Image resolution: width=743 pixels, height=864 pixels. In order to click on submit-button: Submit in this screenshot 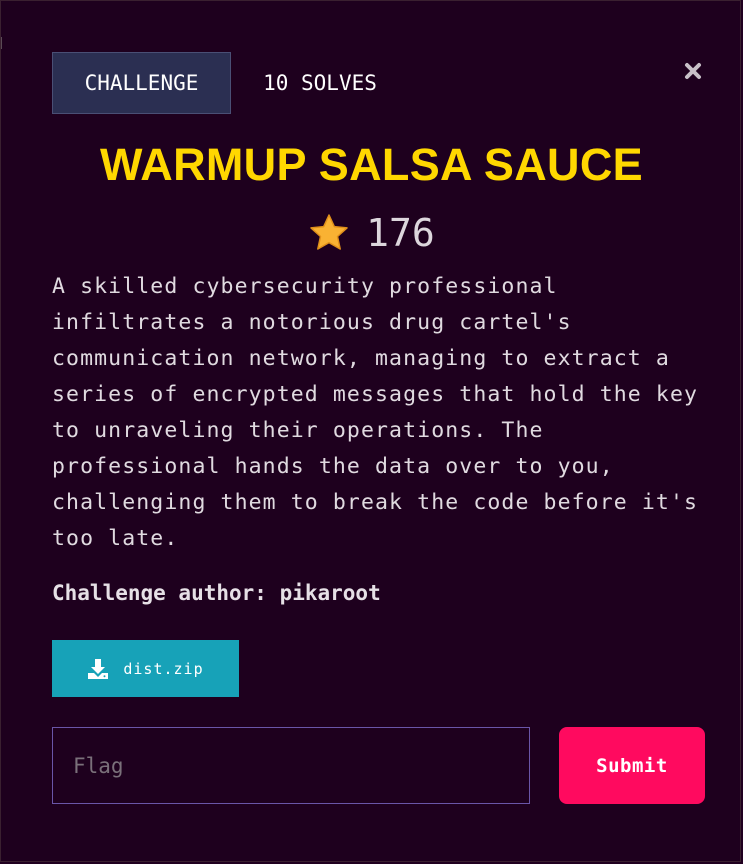, I will do `click(632, 765)`.